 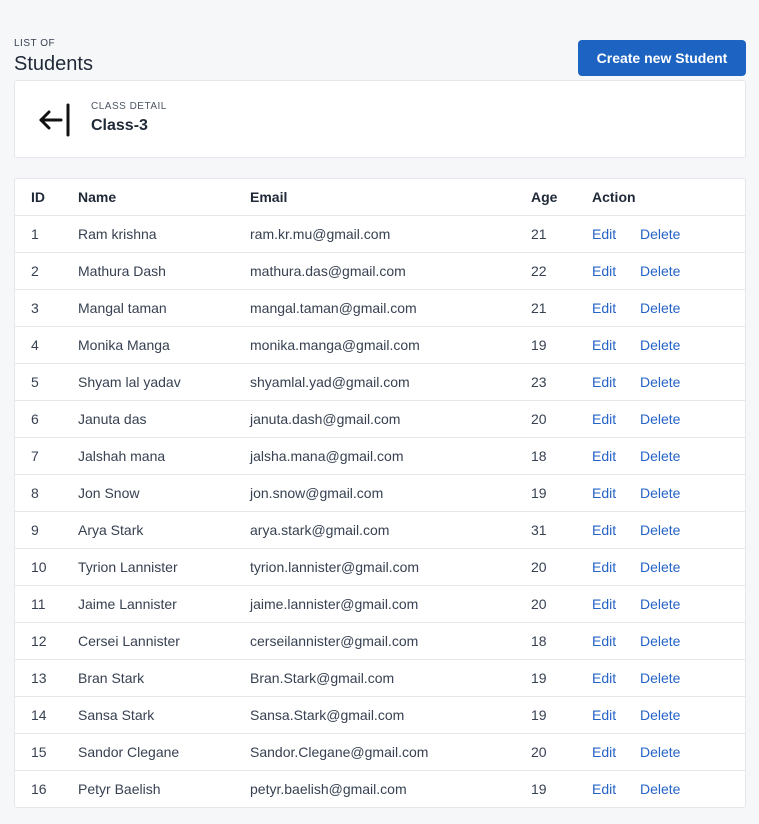 What do you see at coordinates (269, 197) in the screenshot?
I see `column-header-email: Email` at bounding box center [269, 197].